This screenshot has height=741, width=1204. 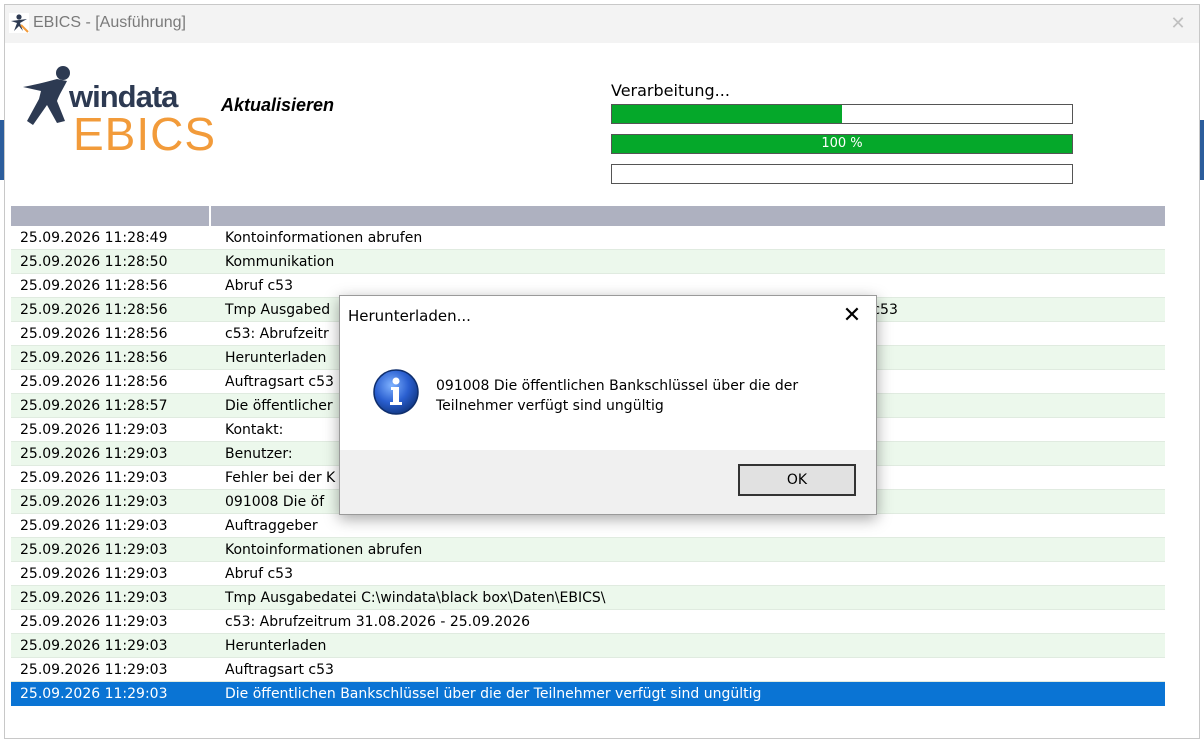 I want to click on log-message: Kontakt:, so click(x=254, y=430).